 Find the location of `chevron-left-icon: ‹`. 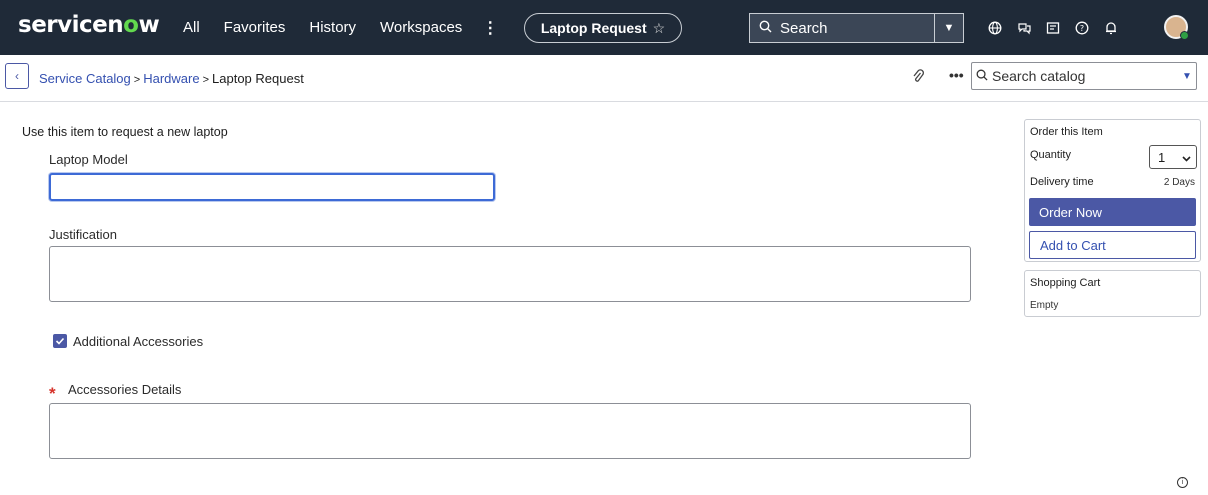

chevron-left-icon: ‹ is located at coordinates (17, 76).